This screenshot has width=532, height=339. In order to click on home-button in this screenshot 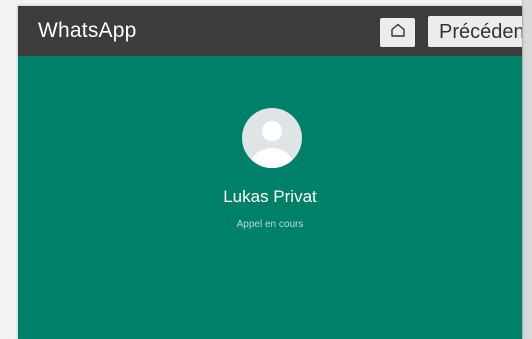, I will do `click(397, 32)`.